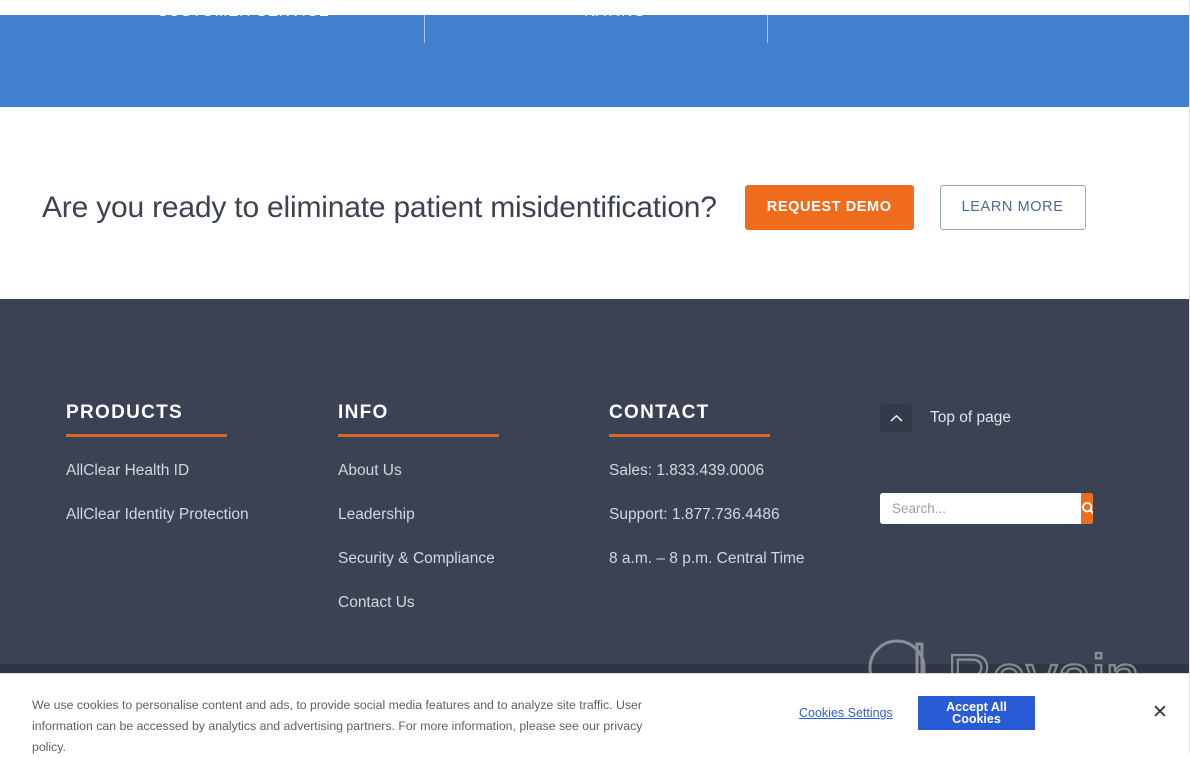 This screenshot has width=1190, height=758. Describe the element at coordinates (1160, 713) in the screenshot. I see `close-icon: ✕` at that location.